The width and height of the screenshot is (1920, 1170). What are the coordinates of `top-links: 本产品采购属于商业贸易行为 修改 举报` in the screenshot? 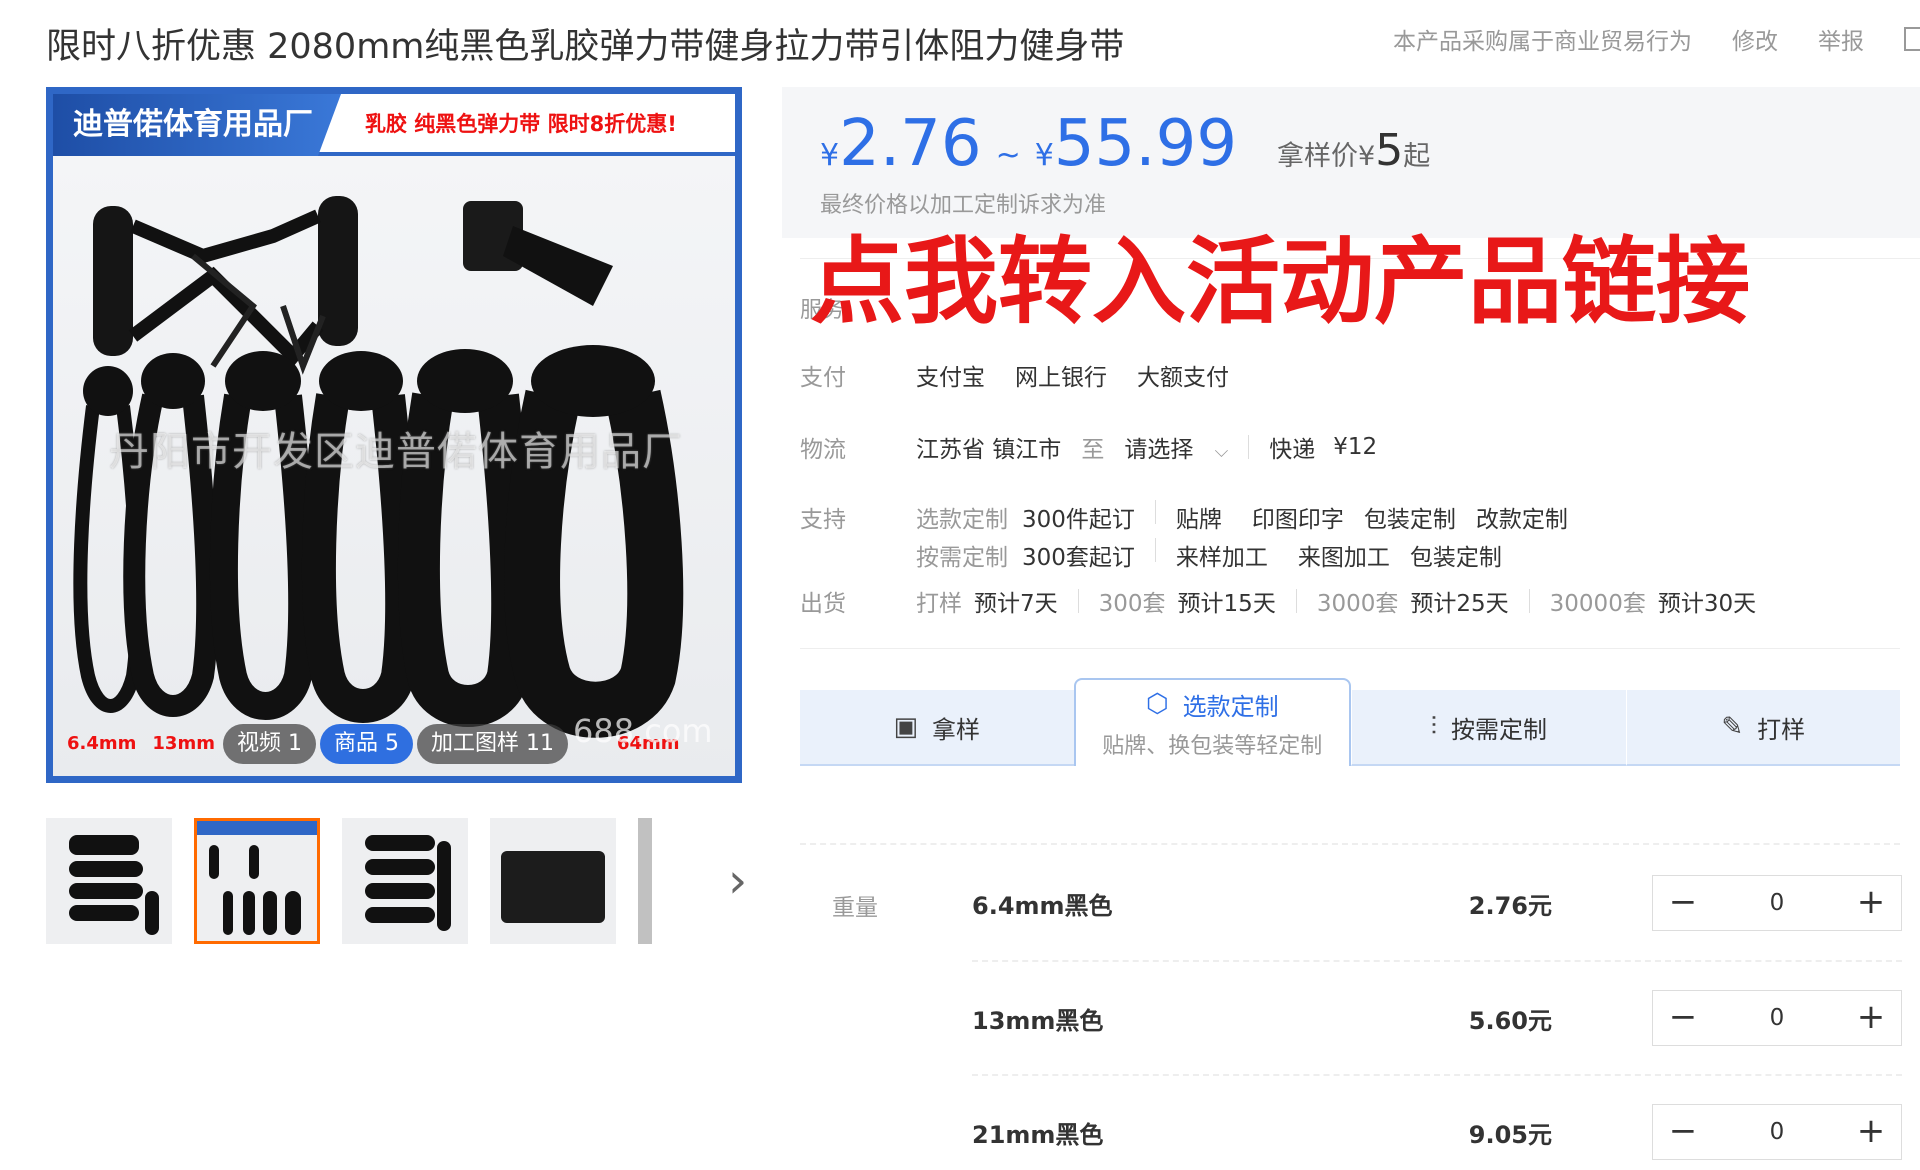 It's located at (1656, 39).